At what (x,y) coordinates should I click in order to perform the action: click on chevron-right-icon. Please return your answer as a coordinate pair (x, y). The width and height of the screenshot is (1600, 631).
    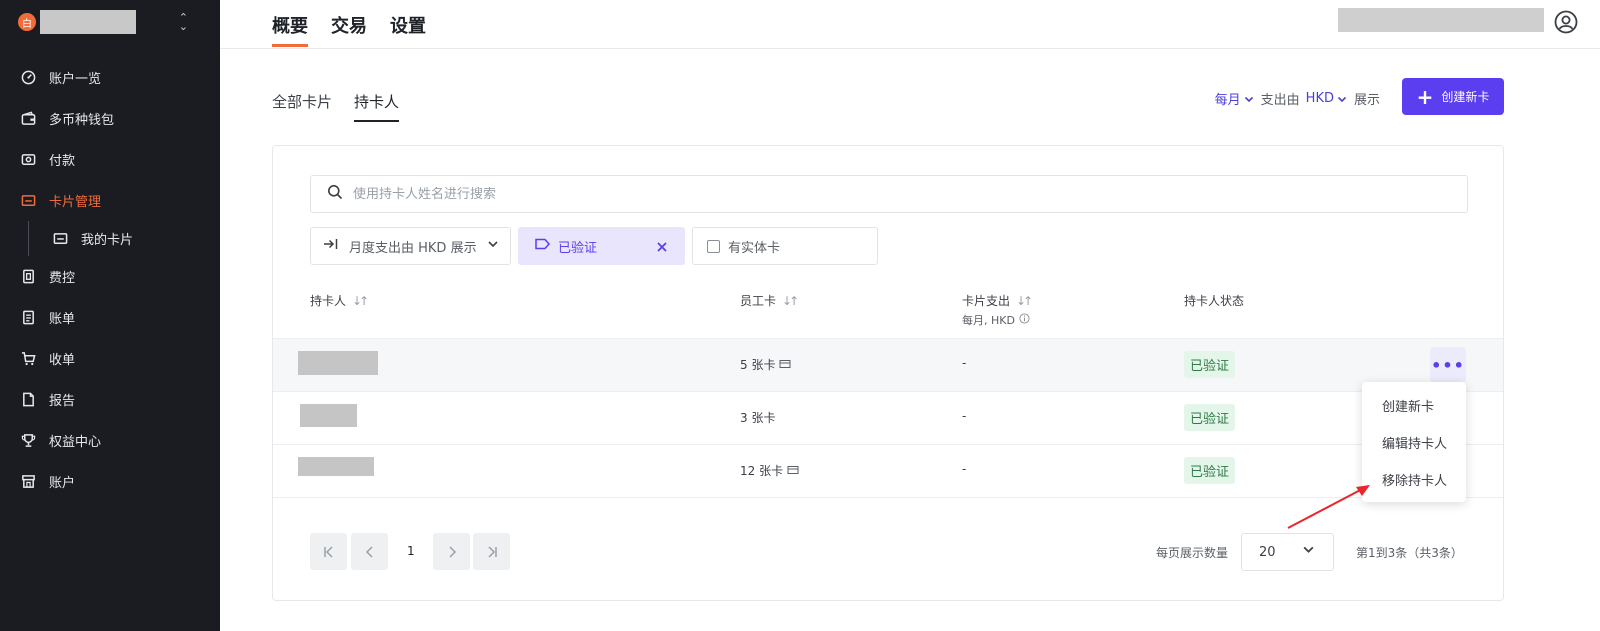
    Looking at the image, I should click on (452, 551).